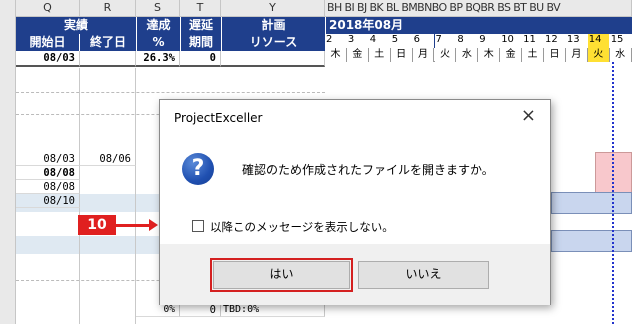 This screenshot has width=632, height=324. What do you see at coordinates (200, 310) in the screenshot?
I see `bottom-delay: 0` at bounding box center [200, 310].